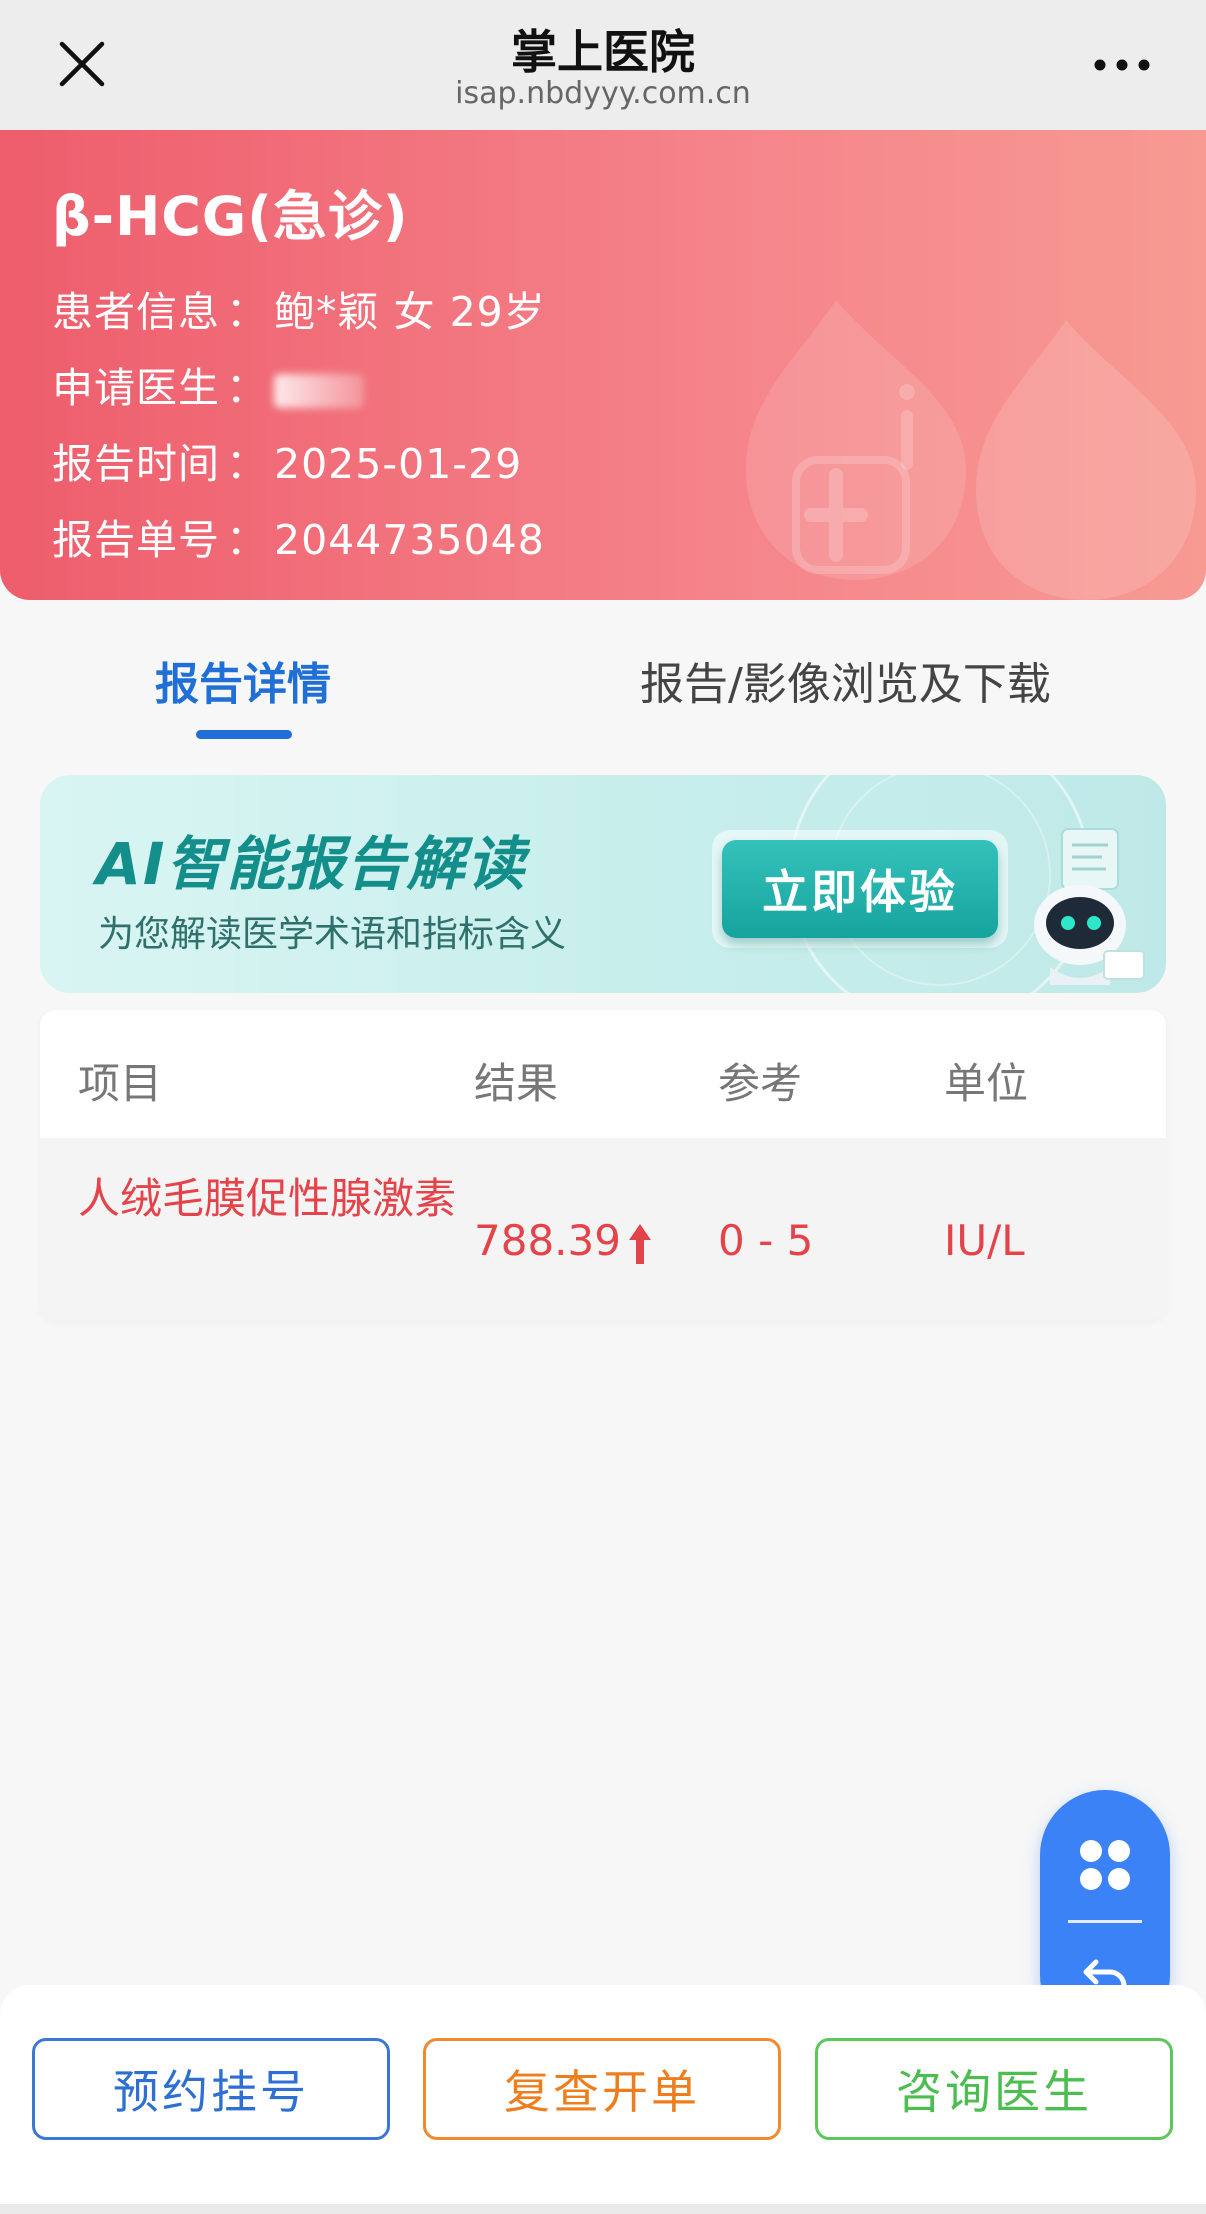 The width and height of the screenshot is (1206, 2214). What do you see at coordinates (603, 52) in the screenshot?
I see `page-title: 掌上医院` at bounding box center [603, 52].